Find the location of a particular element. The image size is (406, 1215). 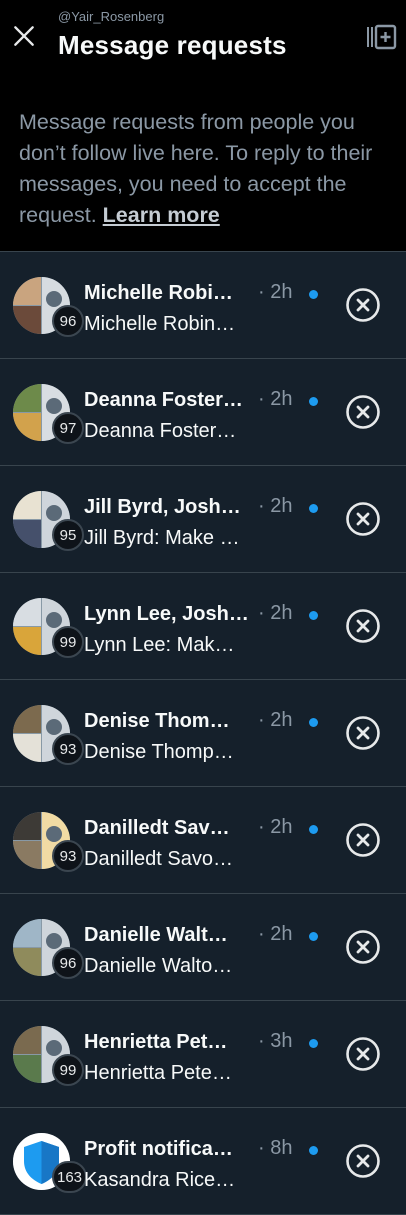

close-button is located at coordinates (24, 36).